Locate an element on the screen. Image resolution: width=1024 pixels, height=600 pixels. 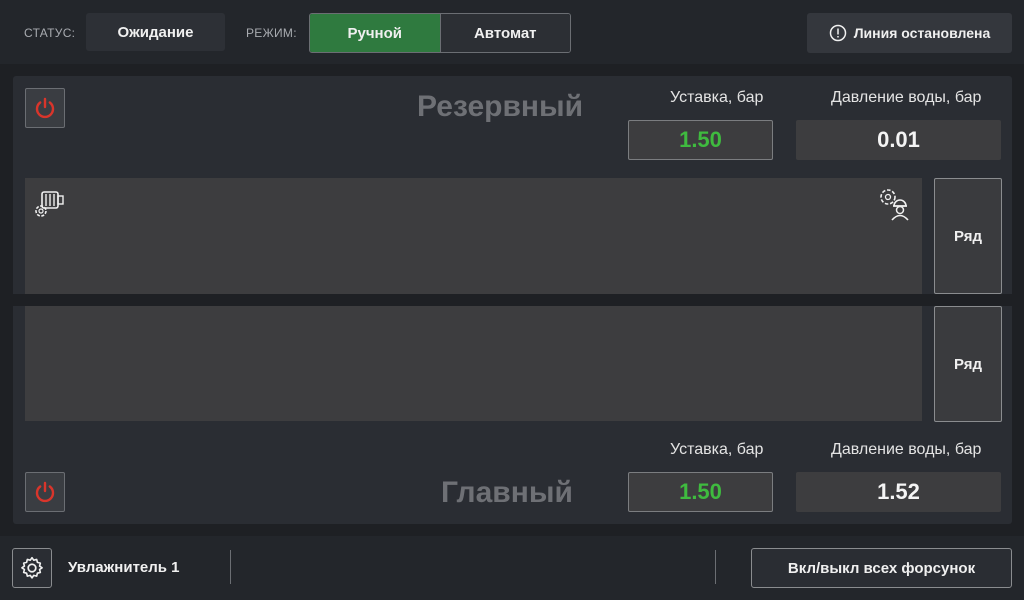
main-row-button: Ряд is located at coordinates (968, 364).